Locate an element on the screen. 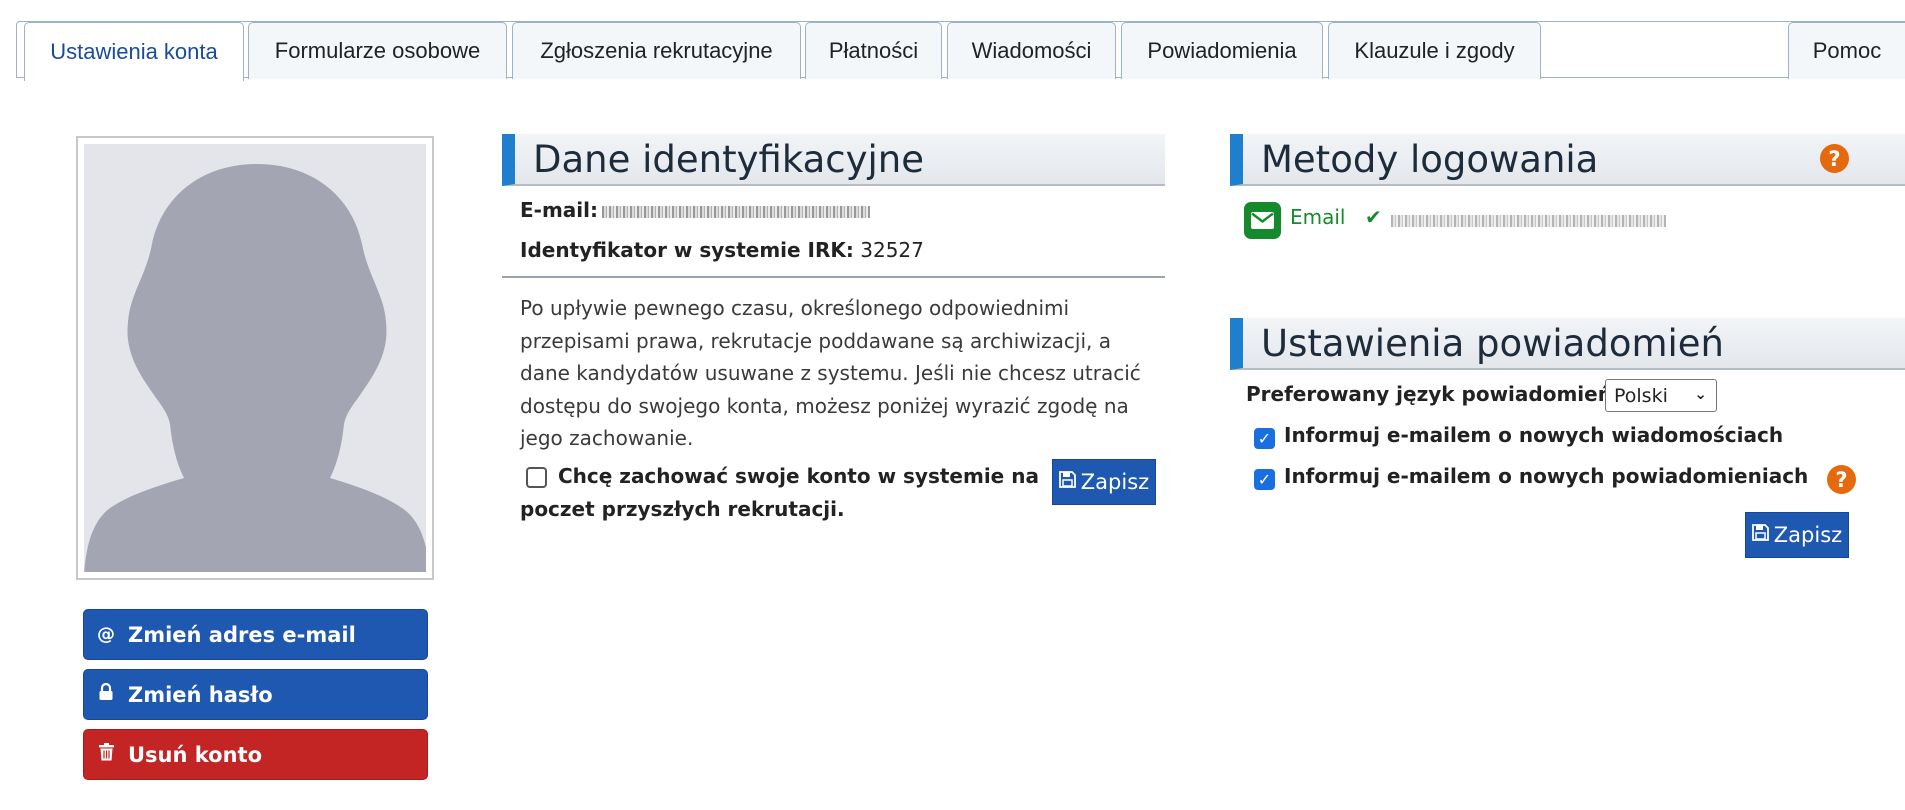 The height and width of the screenshot is (810, 1905). tab-help: Pomoc is located at coordinates (1846, 50).